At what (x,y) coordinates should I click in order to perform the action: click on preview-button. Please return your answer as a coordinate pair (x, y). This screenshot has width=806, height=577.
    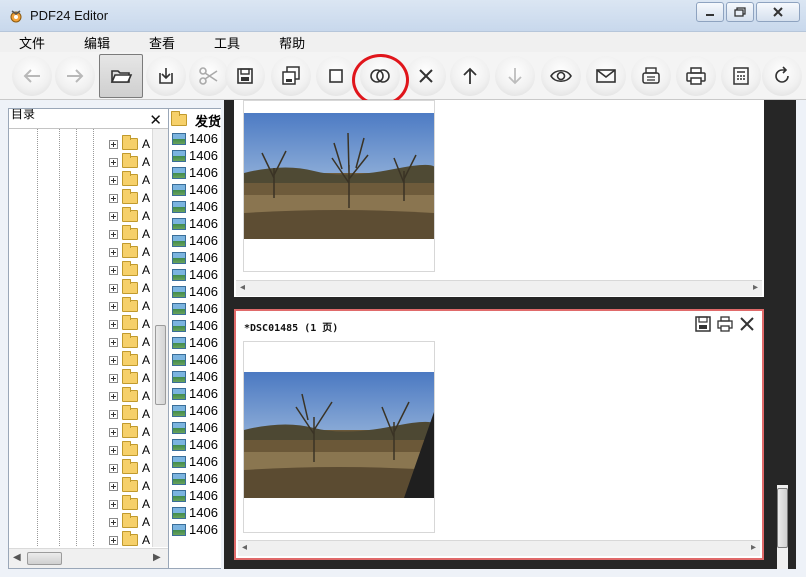
    Looking at the image, I should click on (561, 76).